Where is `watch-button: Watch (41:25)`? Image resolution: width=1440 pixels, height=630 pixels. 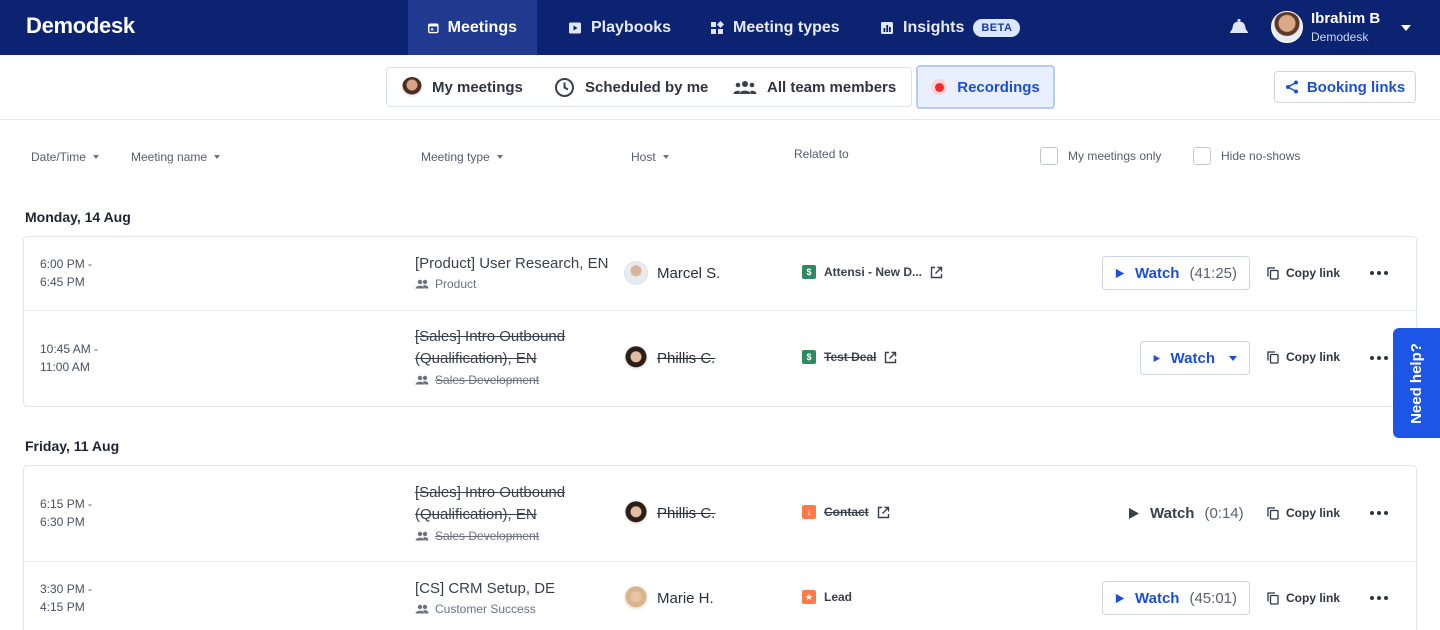 watch-button: Watch (41:25) is located at coordinates (1176, 273).